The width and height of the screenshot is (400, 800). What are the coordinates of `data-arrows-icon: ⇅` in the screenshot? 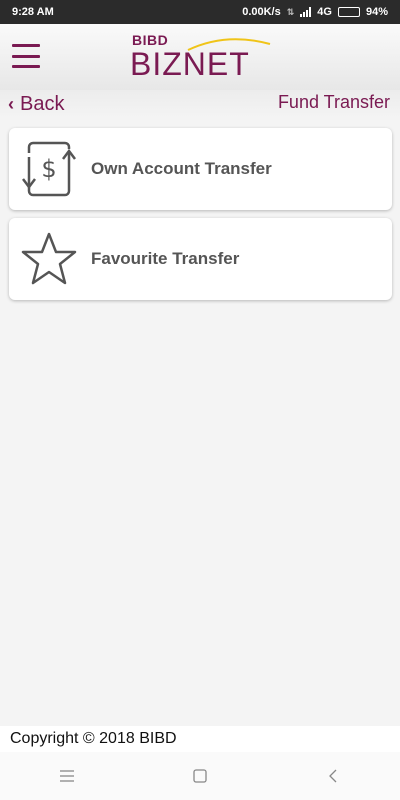 It's located at (290, 11).